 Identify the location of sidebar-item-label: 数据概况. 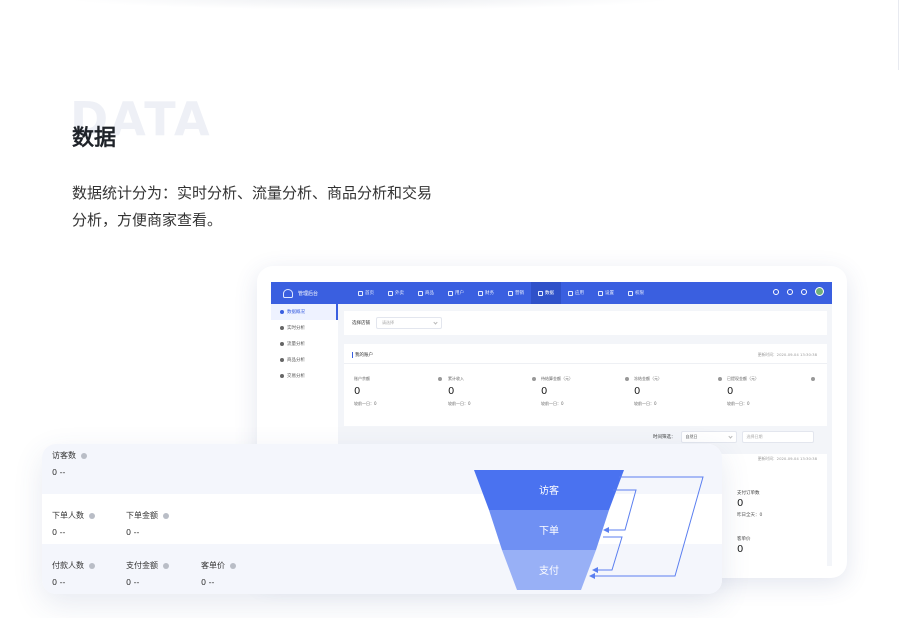
(296, 312).